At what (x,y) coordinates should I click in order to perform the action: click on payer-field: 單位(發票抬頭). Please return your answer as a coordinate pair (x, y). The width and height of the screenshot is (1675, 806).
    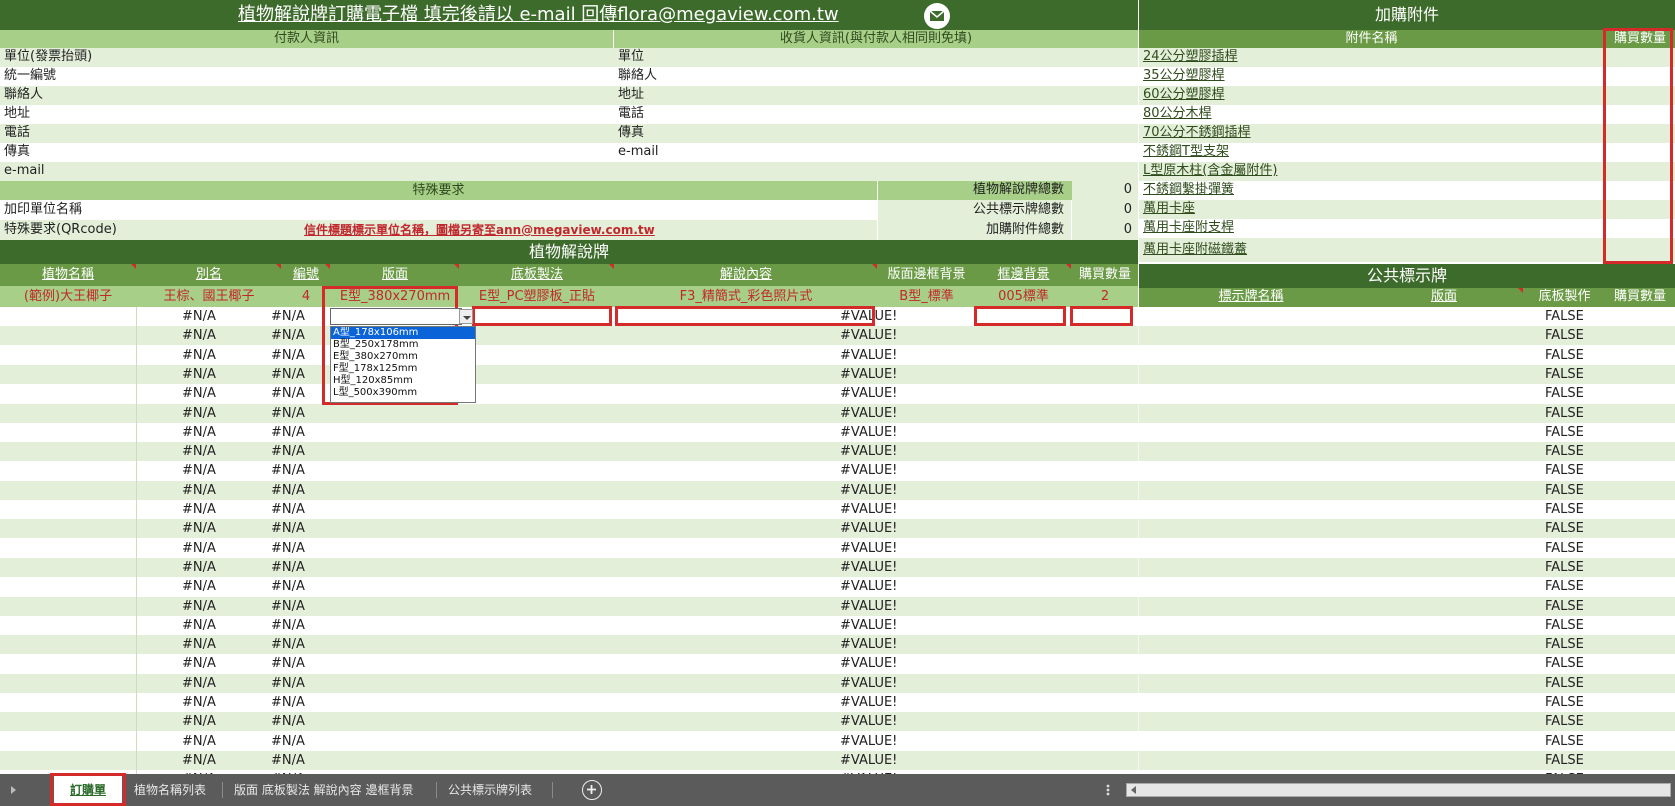
    Looking at the image, I should click on (48, 56).